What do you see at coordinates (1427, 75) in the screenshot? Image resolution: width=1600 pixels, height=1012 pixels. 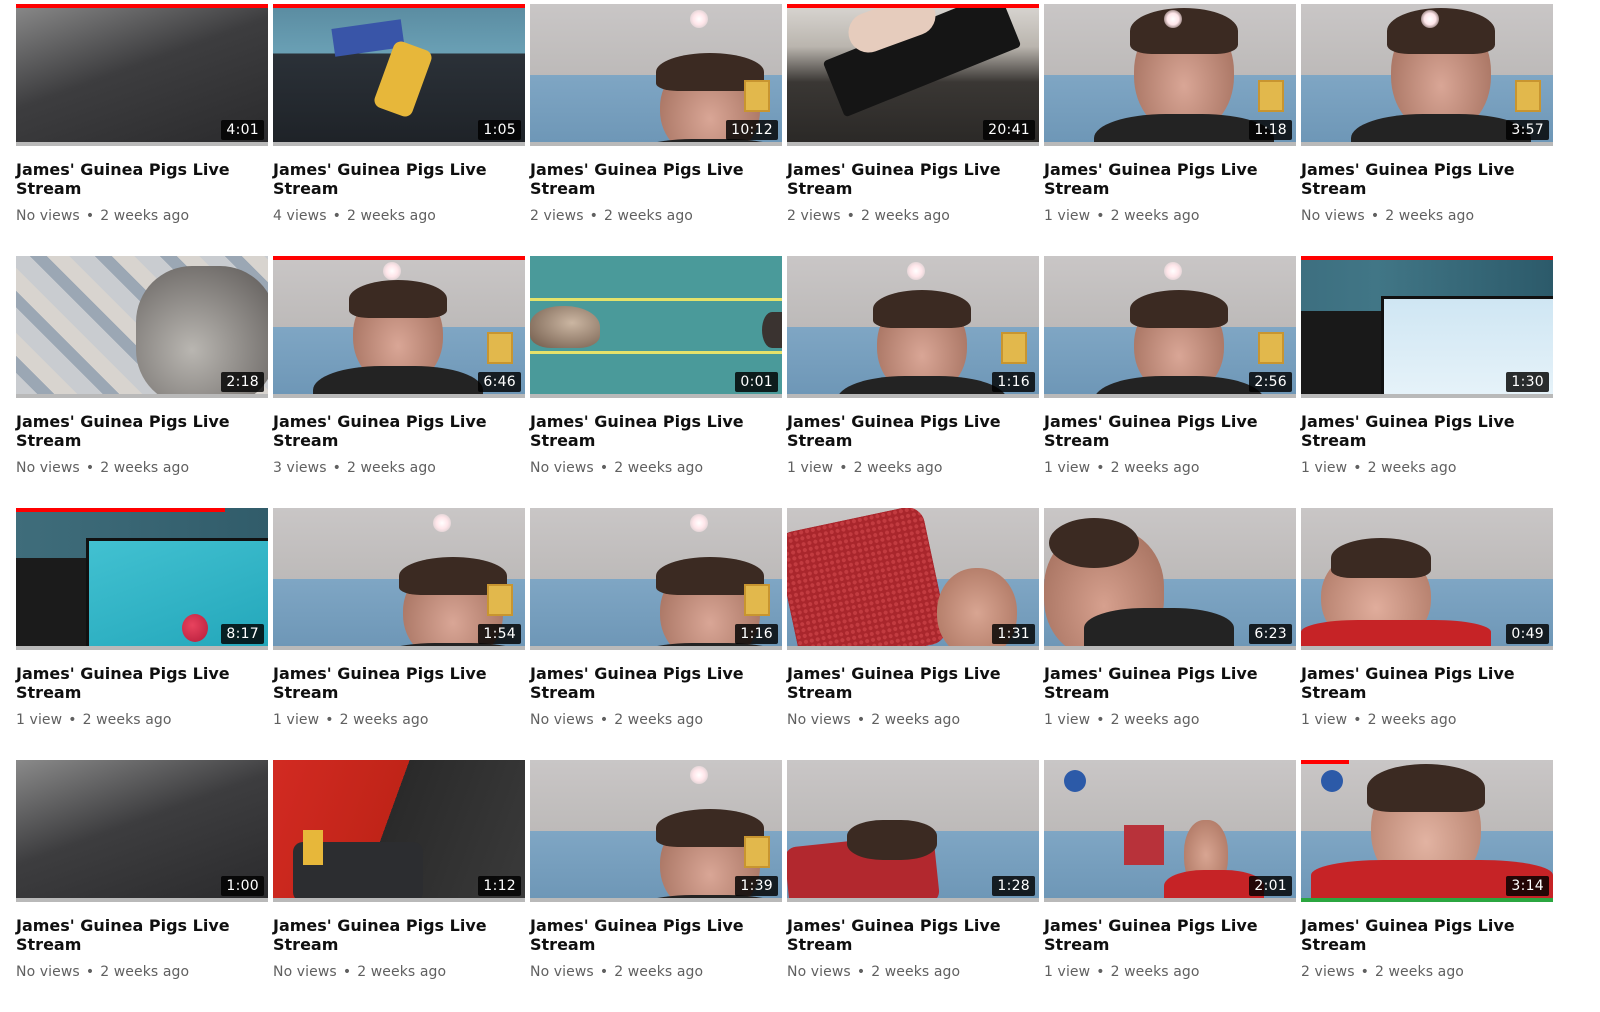 I see `video-thumbnail: 3:57` at bounding box center [1427, 75].